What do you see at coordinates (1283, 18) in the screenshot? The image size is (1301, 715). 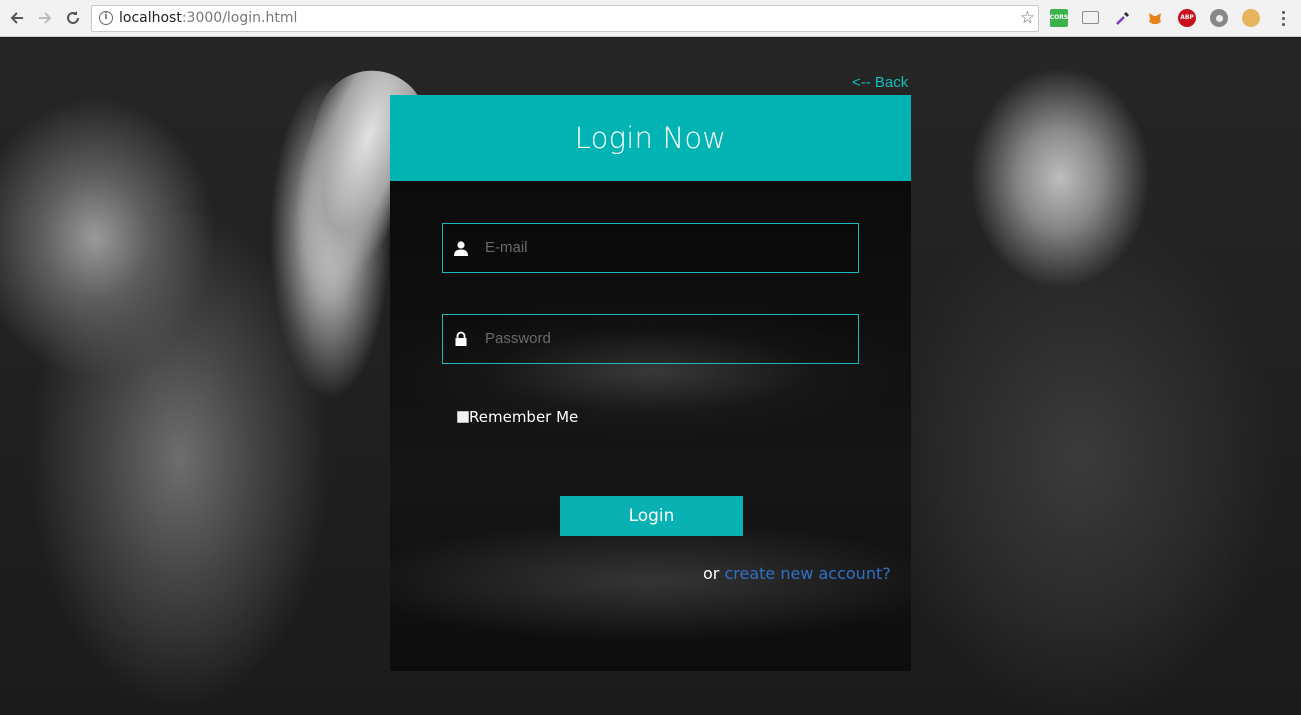 I see `browser-menu-icon` at bounding box center [1283, 18].